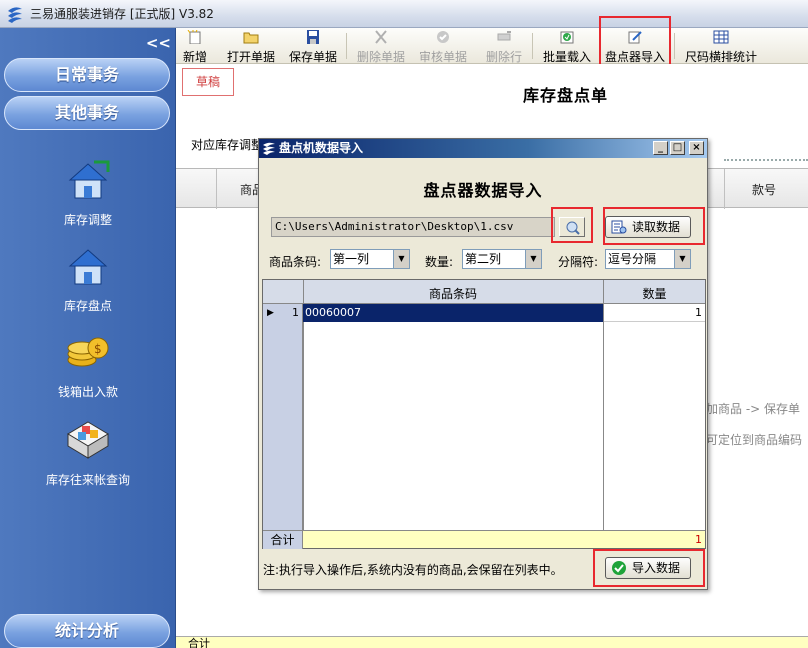 This screenshot has width=808, height=648. I want to click on separator-select: 逗号分隔 ▼, so click(648, 259).